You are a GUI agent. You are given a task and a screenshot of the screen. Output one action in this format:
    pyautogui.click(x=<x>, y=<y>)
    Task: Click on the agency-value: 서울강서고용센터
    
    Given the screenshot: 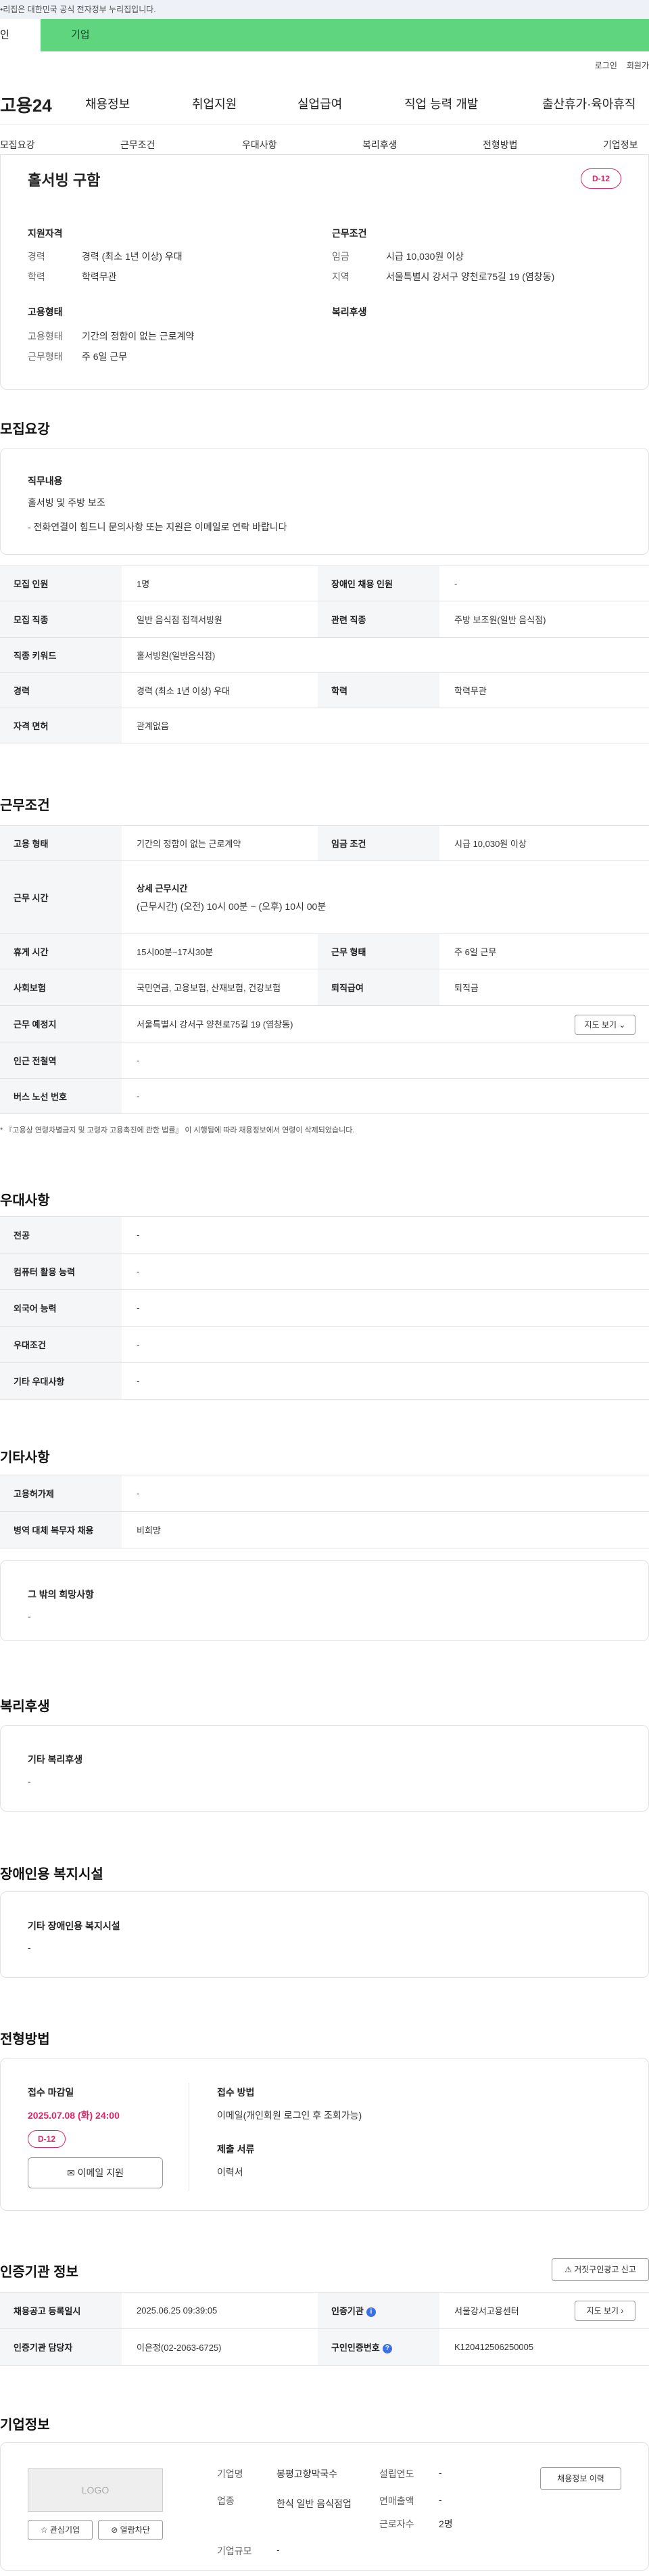 What is the action you would take?
    pyautogui.click(x=486, y=2311)
    